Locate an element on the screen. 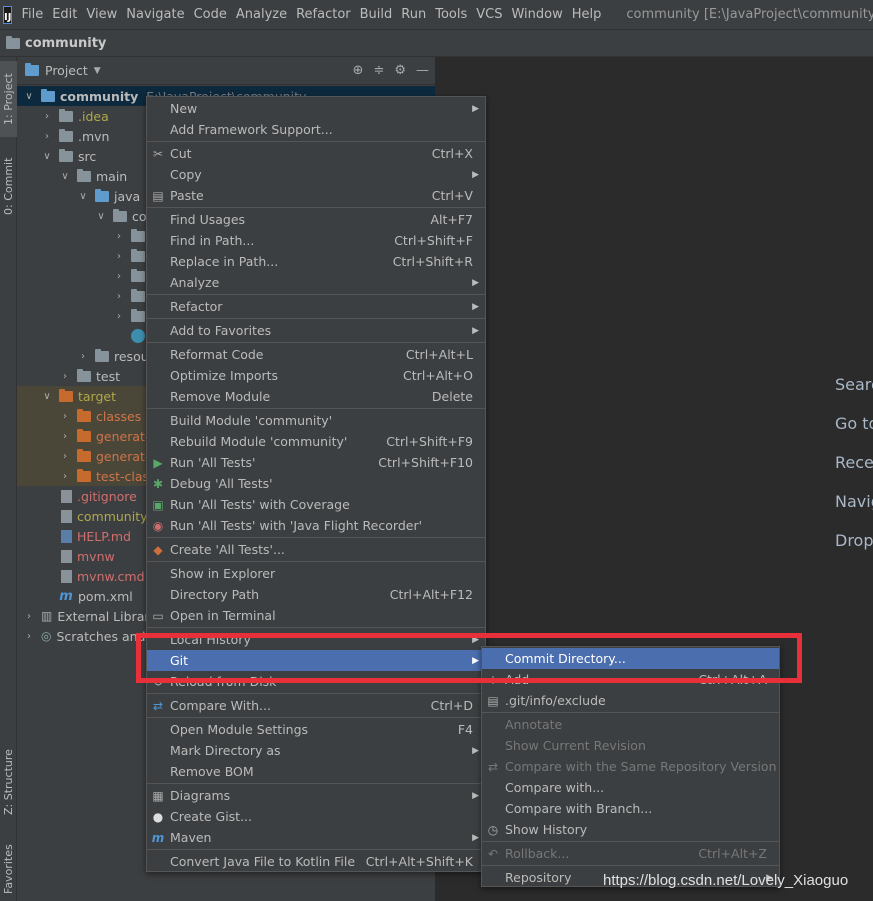 This screenshot has width=873, height=901. tool-tab-favorites: Favorites is located at coordinates (8, 869).